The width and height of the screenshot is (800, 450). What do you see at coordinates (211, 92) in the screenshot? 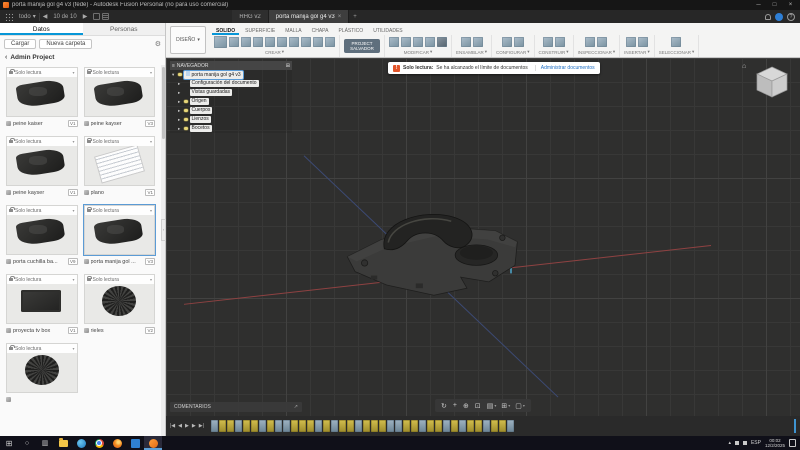
I see `browser-row-label: Vistas guardadas` at bounding box center [211, 92].